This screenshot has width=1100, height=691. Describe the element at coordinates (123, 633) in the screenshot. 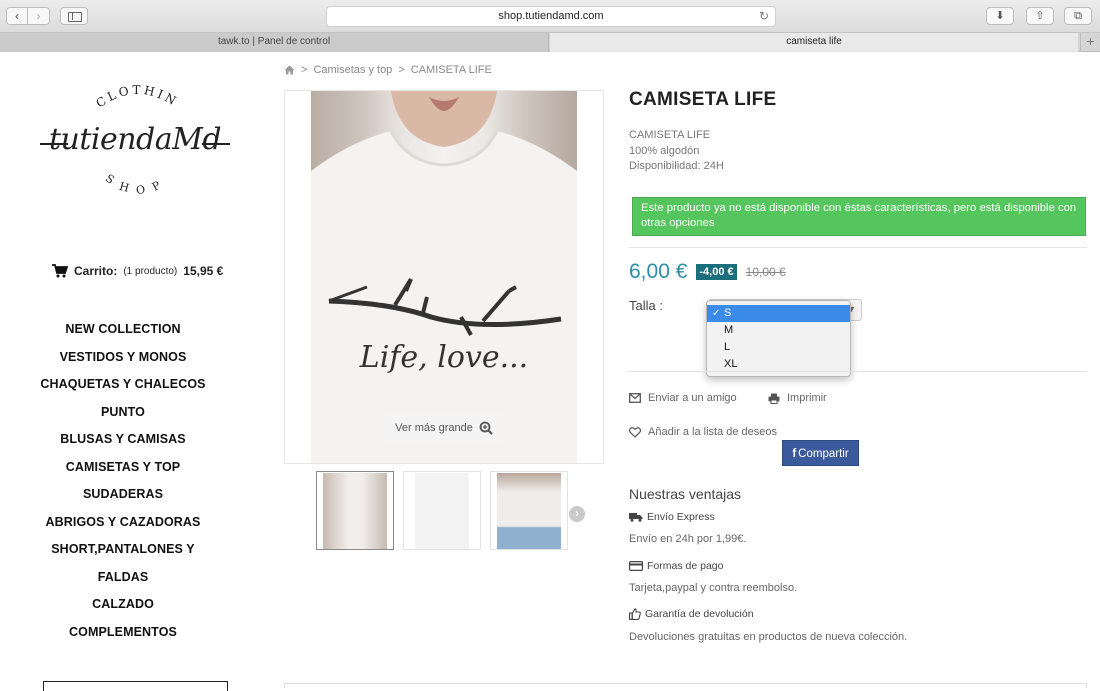

I see `category-complementos: COMPLEMENTOS` at that location.